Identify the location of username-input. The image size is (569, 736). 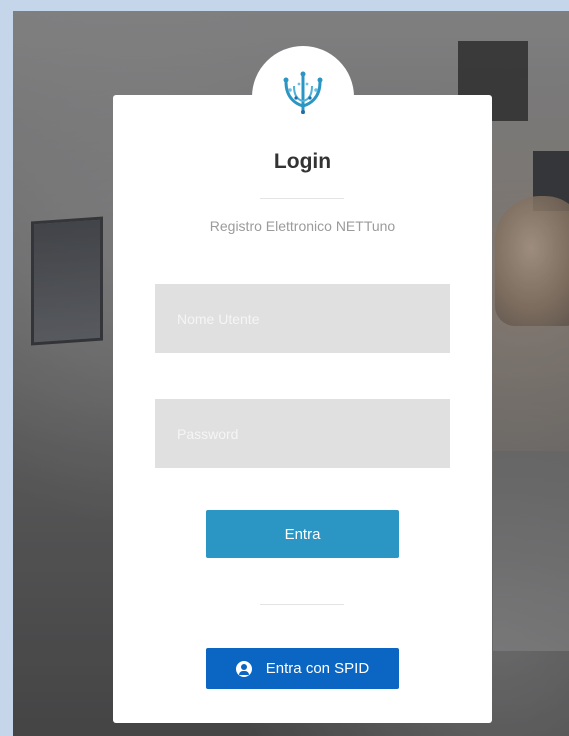
(302, 318).